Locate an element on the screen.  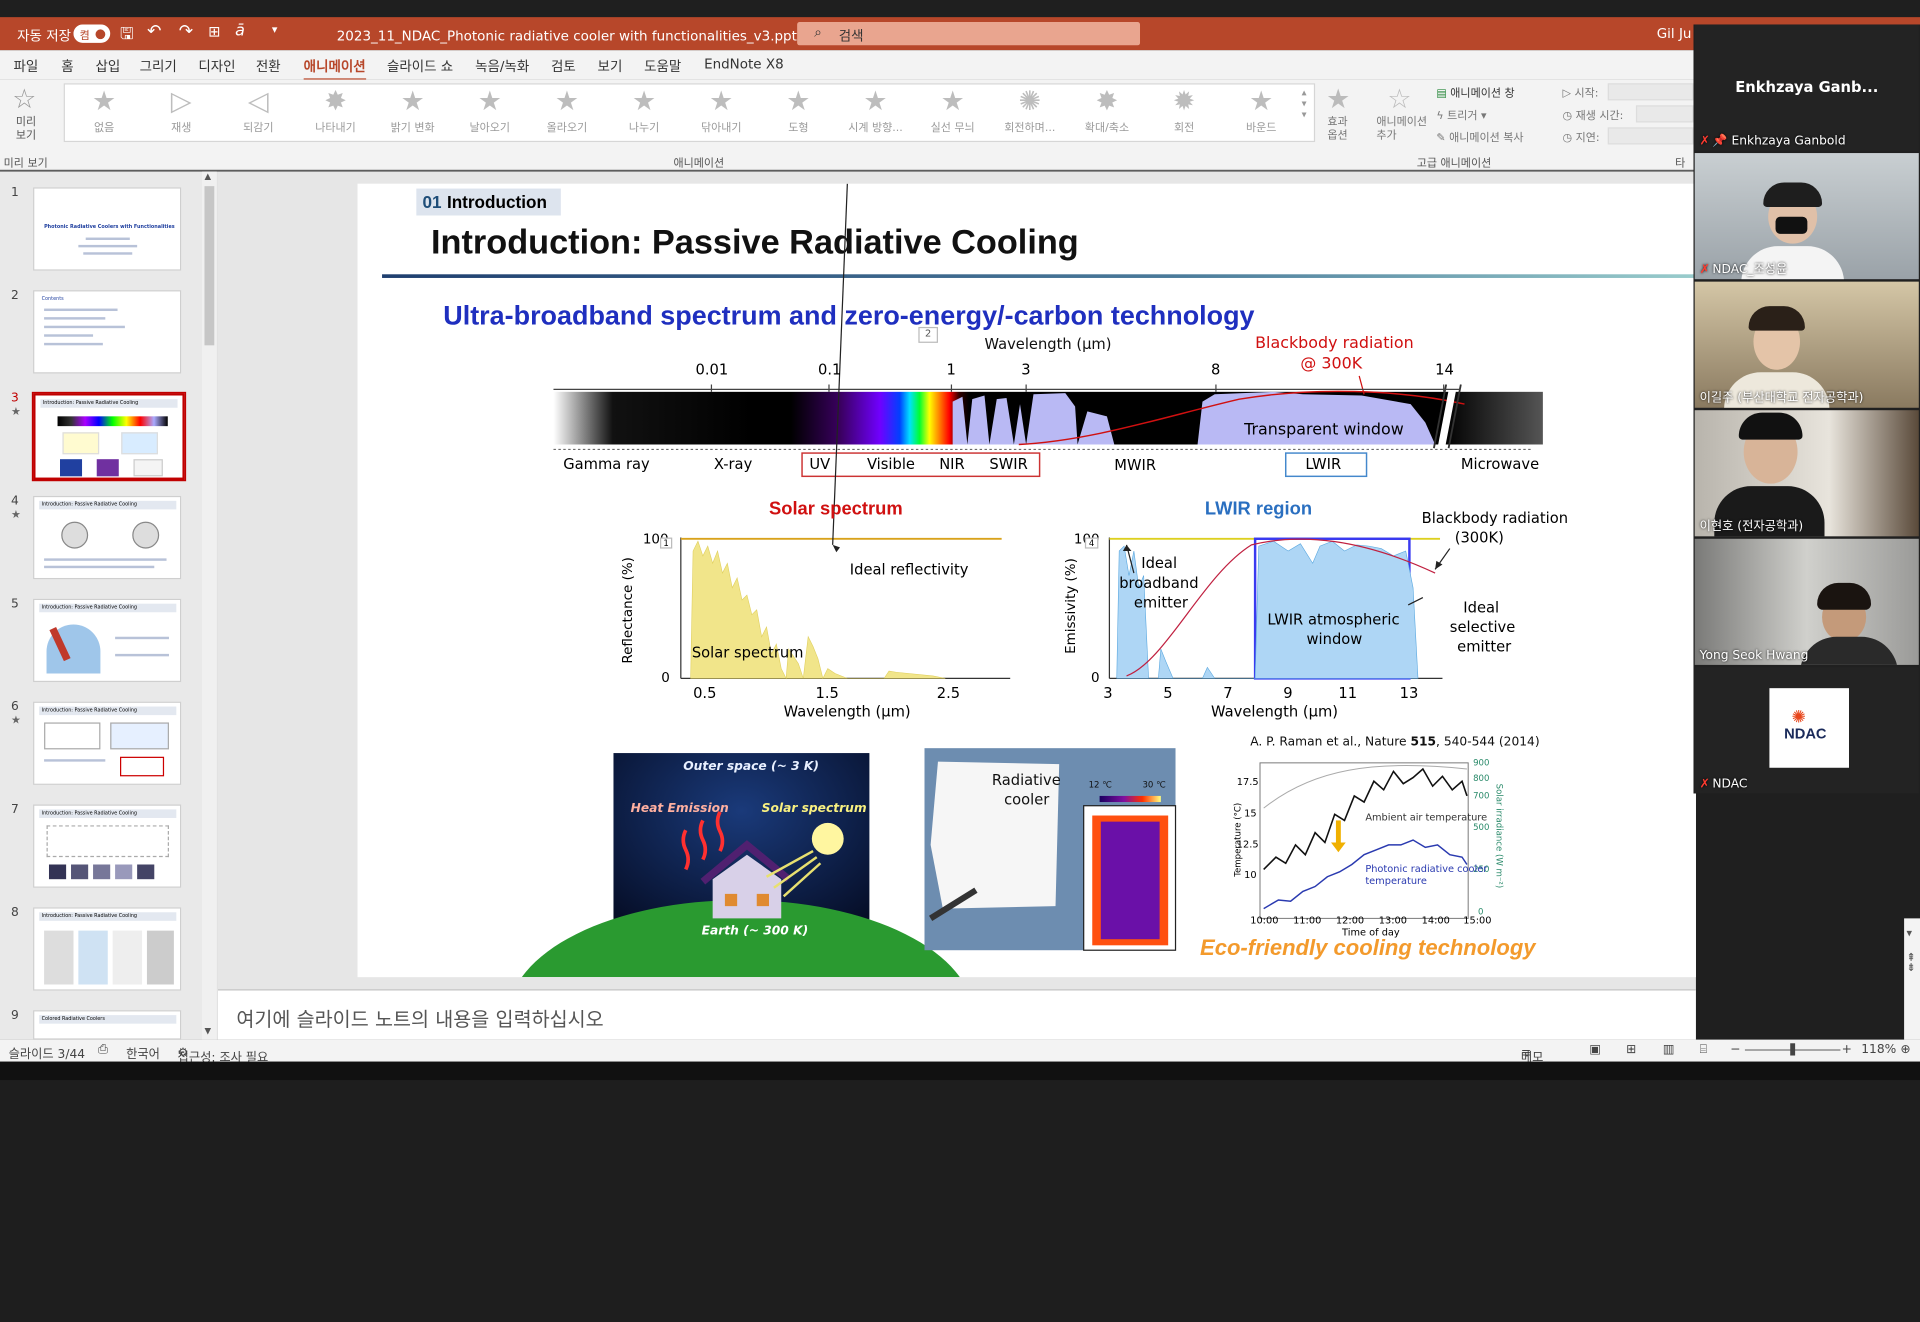
customize-icon: ▾ is located at coordinates (275, 30).